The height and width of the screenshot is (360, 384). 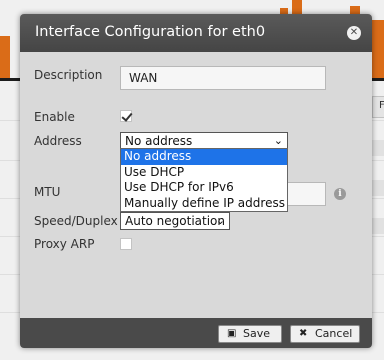 What do you see at coordinates (334, 333) in the screenshot?
I see `cancel-button-label: Cancel` at bounding box center [334, 333].